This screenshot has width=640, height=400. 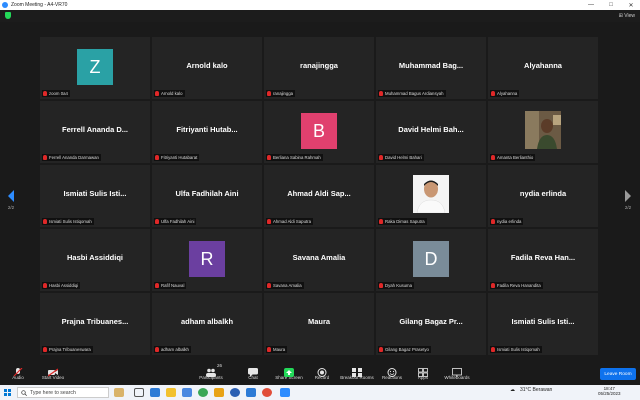 I want to click on avatar: B, so click(x=319, y=131).